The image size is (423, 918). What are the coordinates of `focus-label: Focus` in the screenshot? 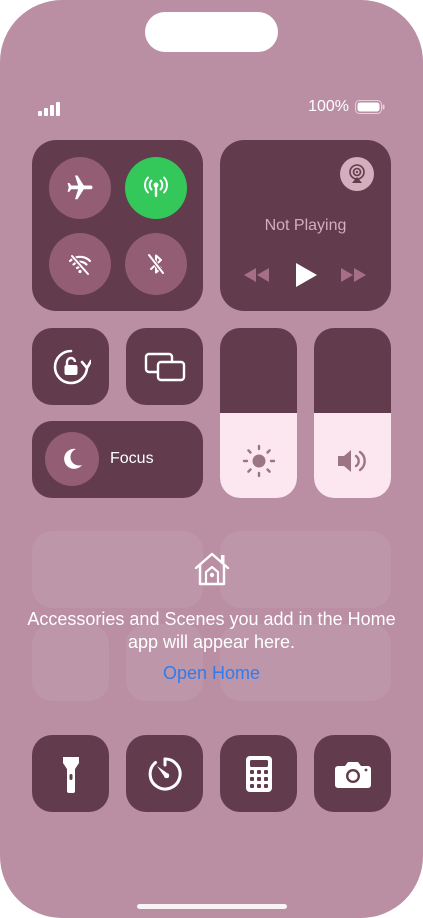 It's located at (132, 458).